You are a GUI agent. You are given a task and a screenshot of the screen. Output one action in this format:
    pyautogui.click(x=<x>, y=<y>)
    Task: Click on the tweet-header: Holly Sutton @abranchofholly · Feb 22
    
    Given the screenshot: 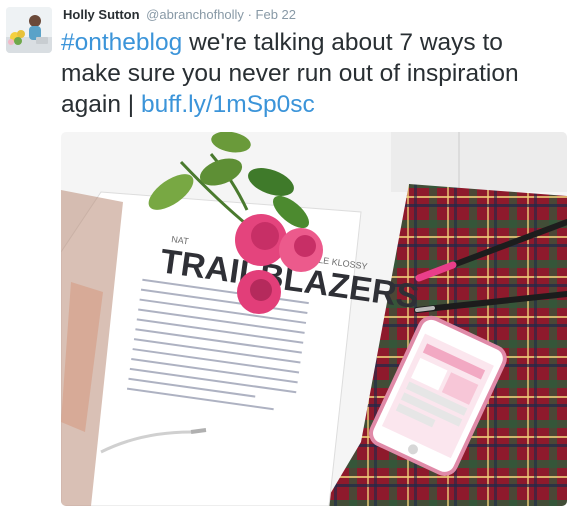 What is the action you would take?
    pyautogui.click(x=179, y=15)
    